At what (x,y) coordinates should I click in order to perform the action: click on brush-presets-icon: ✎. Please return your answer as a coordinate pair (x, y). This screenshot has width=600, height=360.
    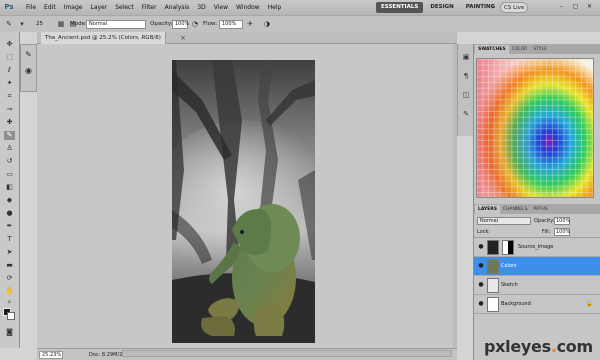
    Looking at the image, I should click on (28, 54).